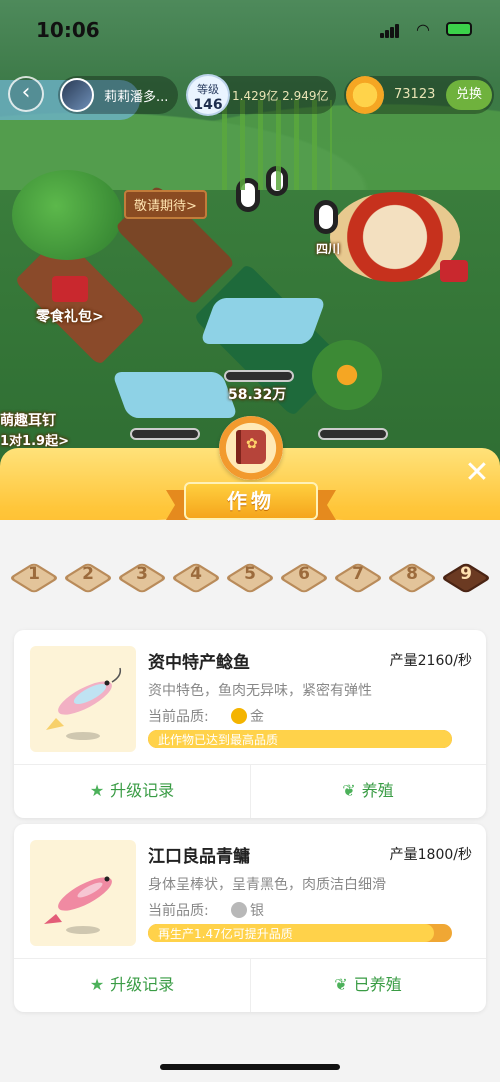 The image size is (500, 1082). What do you see at coordinates (239, 910) in the screenshot?
I see `silver-medal-icon` at bounding box center [239, 910].